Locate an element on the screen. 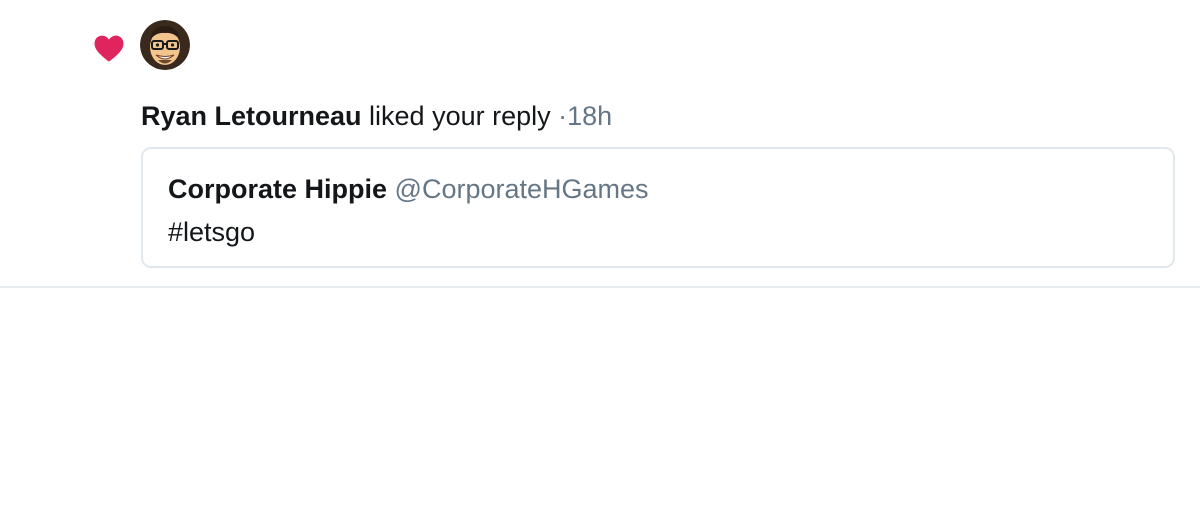 The width and height of the screenshot is (1200, 530). action-text: liked your reply is located at coordinates (456, 116).